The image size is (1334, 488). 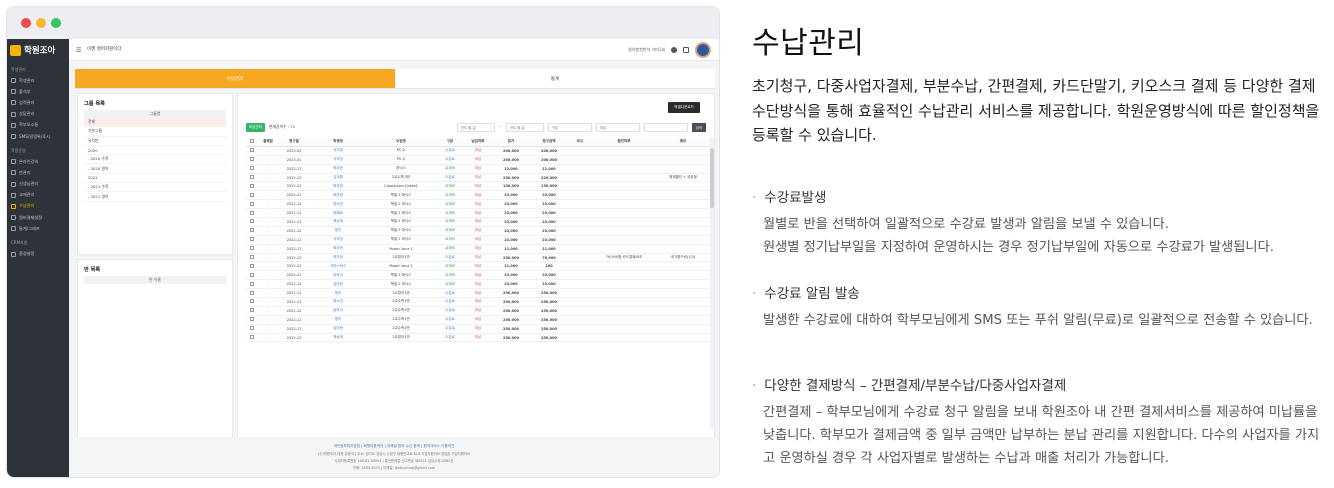 I want to click on table-cell: 12,000, so click(x=549, y=168).